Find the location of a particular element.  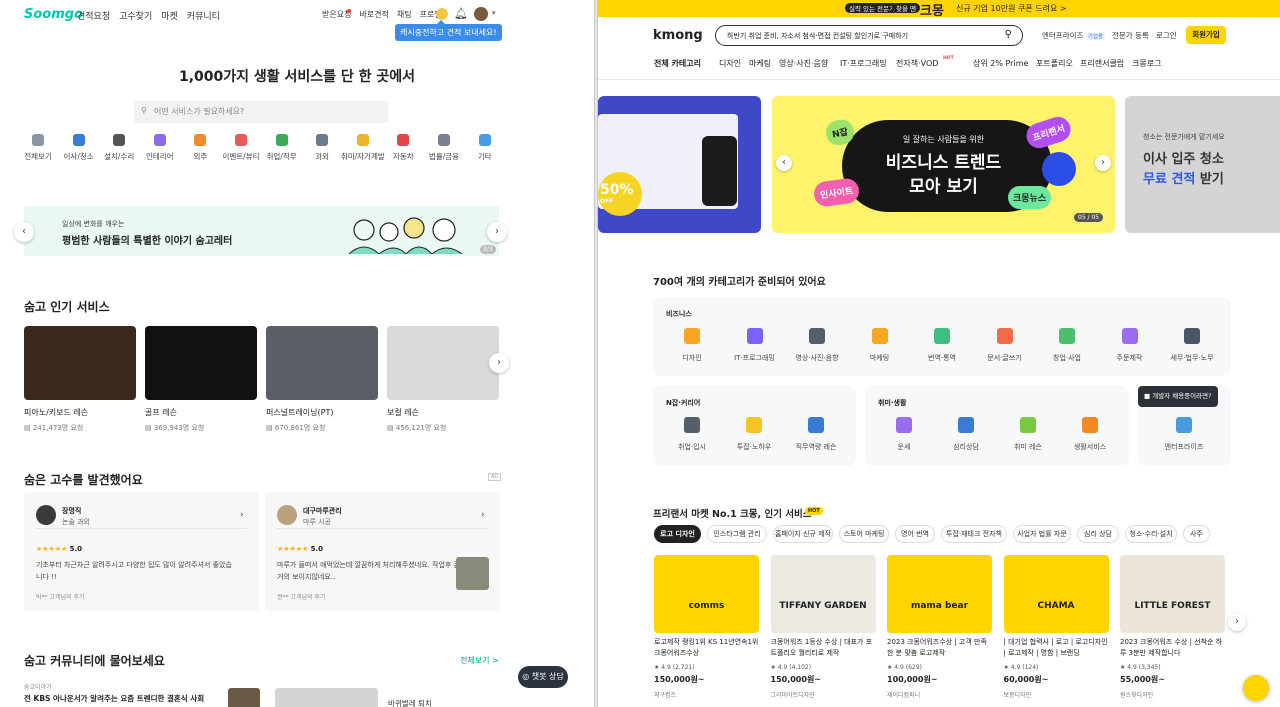

business-category: IT·프로그래밍 is located at coordinates (755, 345).